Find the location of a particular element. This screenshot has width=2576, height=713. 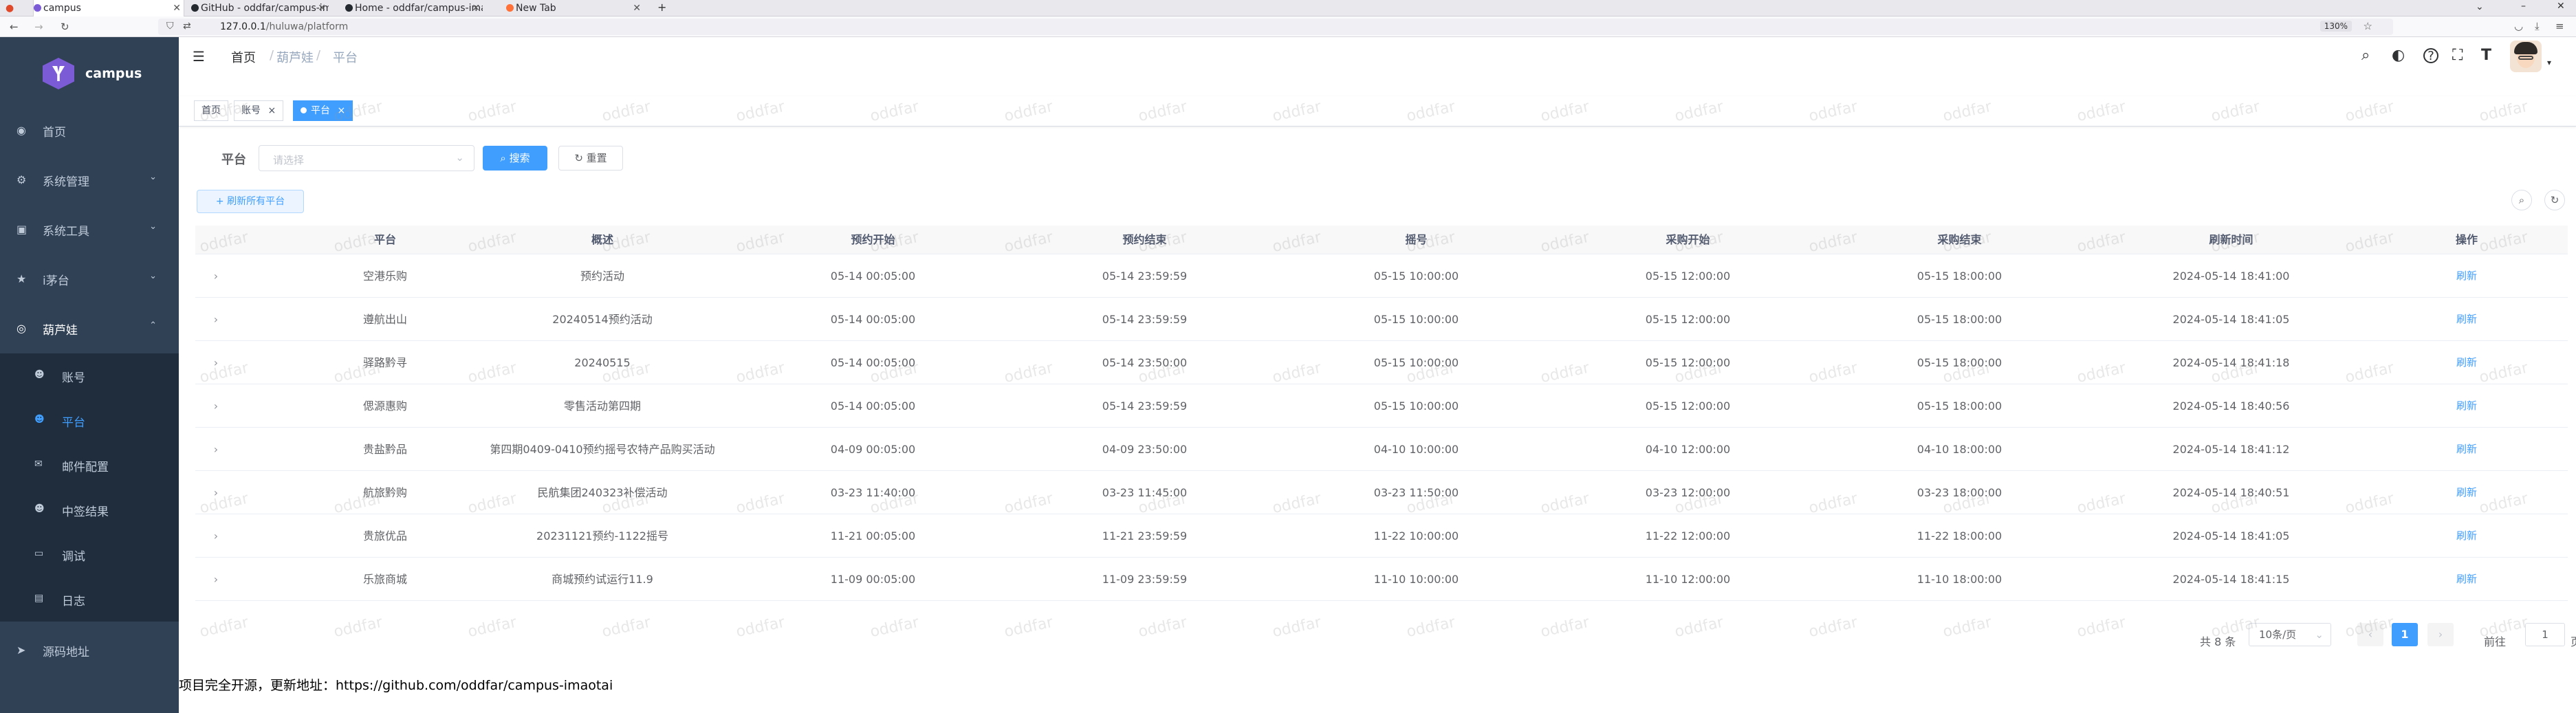

page-1-button: 1 is located at coordinates (2405, 634).